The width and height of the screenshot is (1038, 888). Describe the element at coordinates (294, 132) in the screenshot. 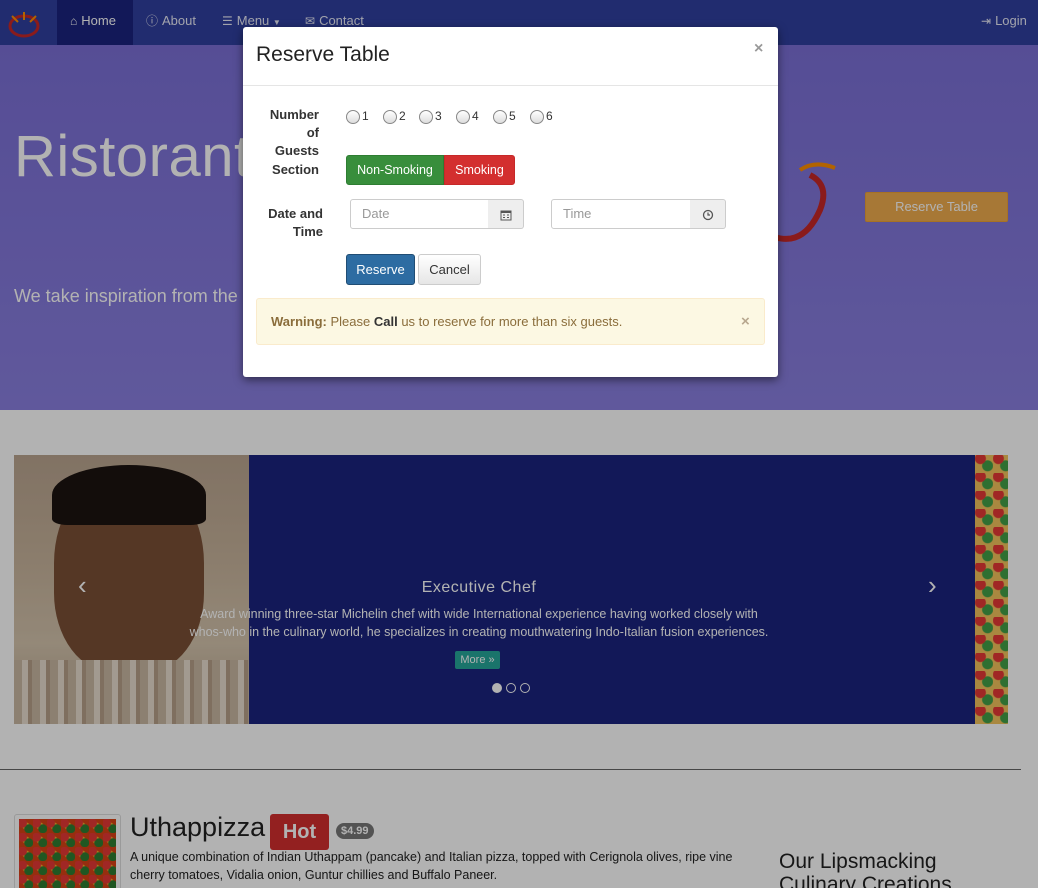

I see `guests-label: Number of Guests` at that location.